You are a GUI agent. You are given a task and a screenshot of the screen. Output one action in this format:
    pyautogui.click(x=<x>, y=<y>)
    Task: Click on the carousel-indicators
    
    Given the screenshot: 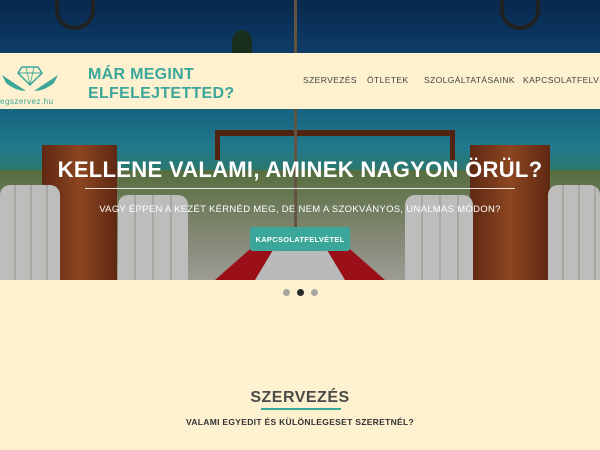 What is the action you would take?
    pyautogui.click(x=300, y=292)
    